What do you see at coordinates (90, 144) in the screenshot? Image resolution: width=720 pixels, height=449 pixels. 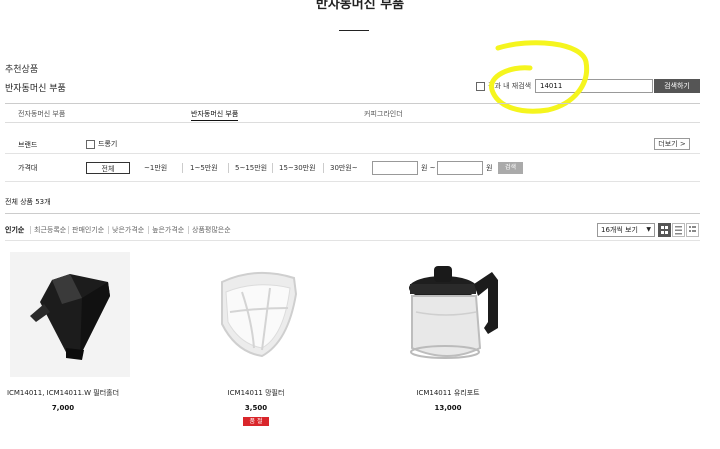 I see `brand-checkbox` at bounding box center [90, 144].